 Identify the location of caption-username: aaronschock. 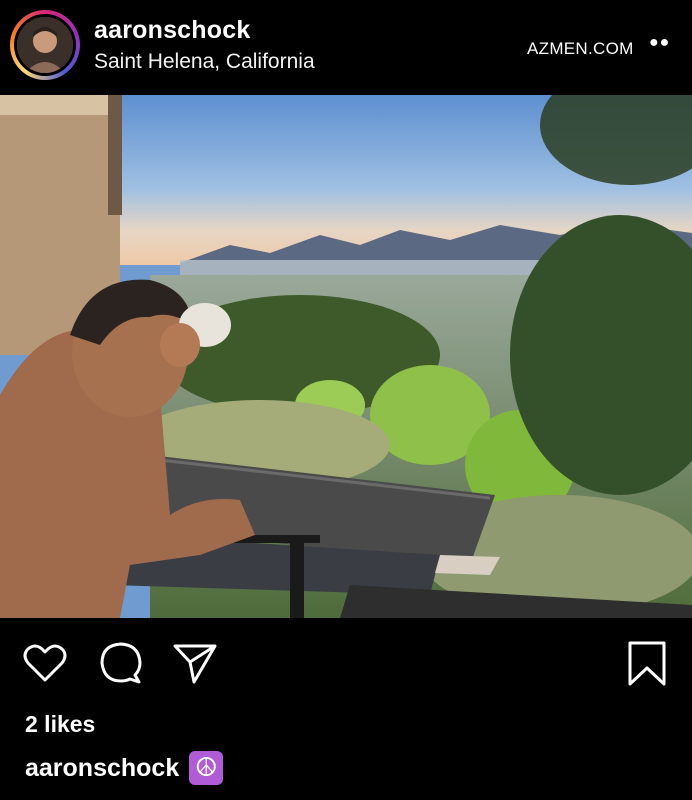
(102, 768).